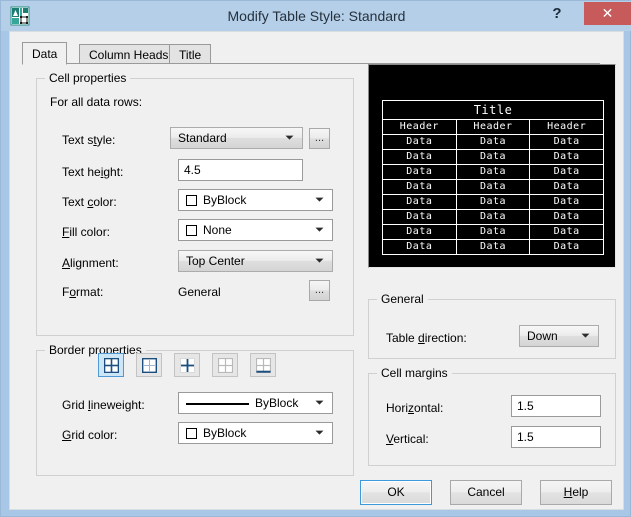 Image resolution: width=631 pixels, height=517 pixels. Describe the element at coordinates (311, 53) in the screenshot. I see `tab-strip: Data Column Heads Title` at that location.